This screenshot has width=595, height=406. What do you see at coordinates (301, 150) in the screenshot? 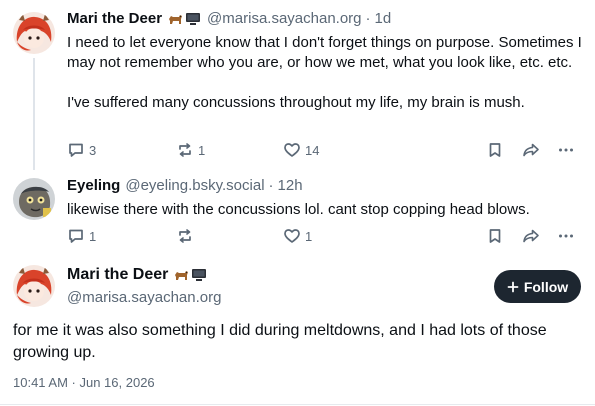
I see `like-button: 14` at bounding box center [301, 150].